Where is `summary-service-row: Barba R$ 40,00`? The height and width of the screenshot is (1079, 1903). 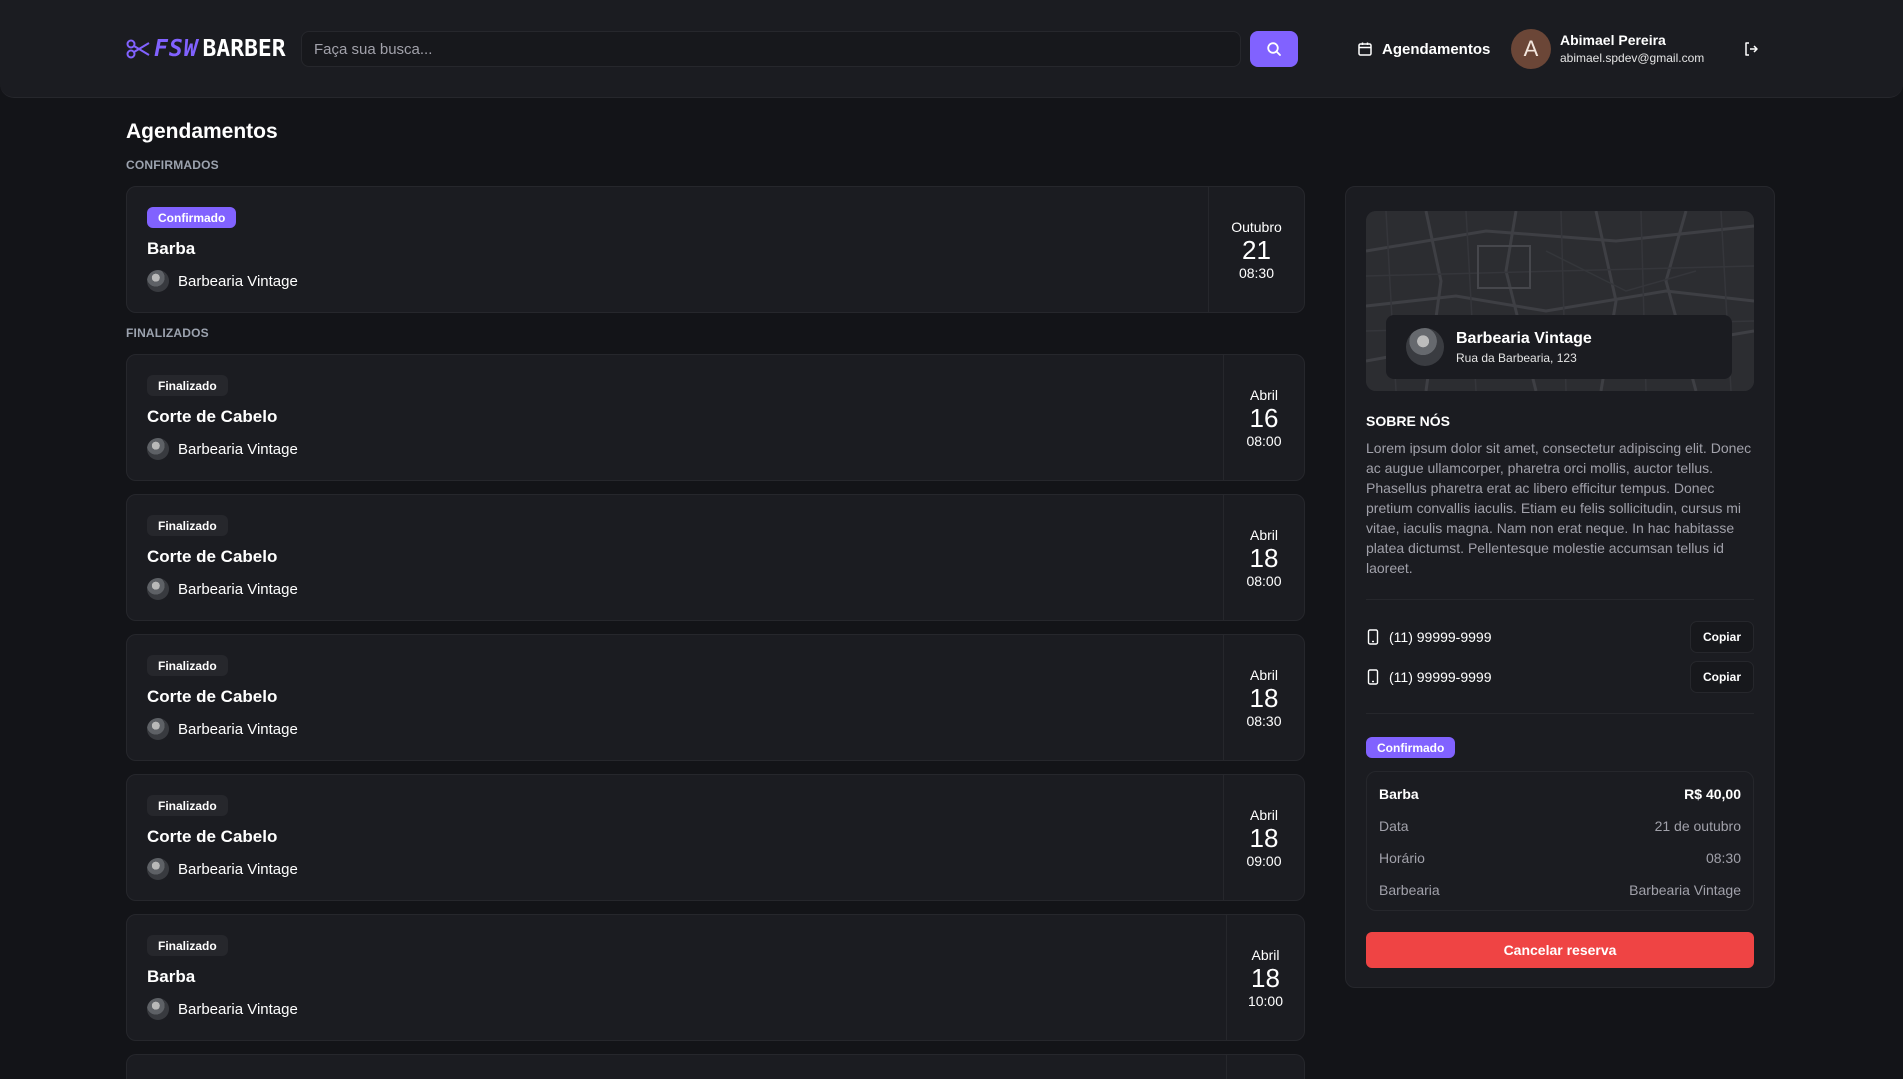
summary-service-row: Barba R$ 40,00 is located at coordinates (1560, 794).